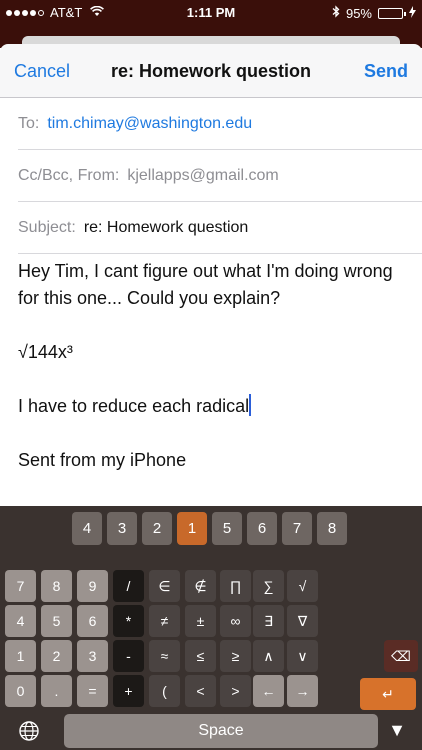 This screenshot has width=422, height=750. I want to click on keyboard-key: ∏, so click(235, 586).